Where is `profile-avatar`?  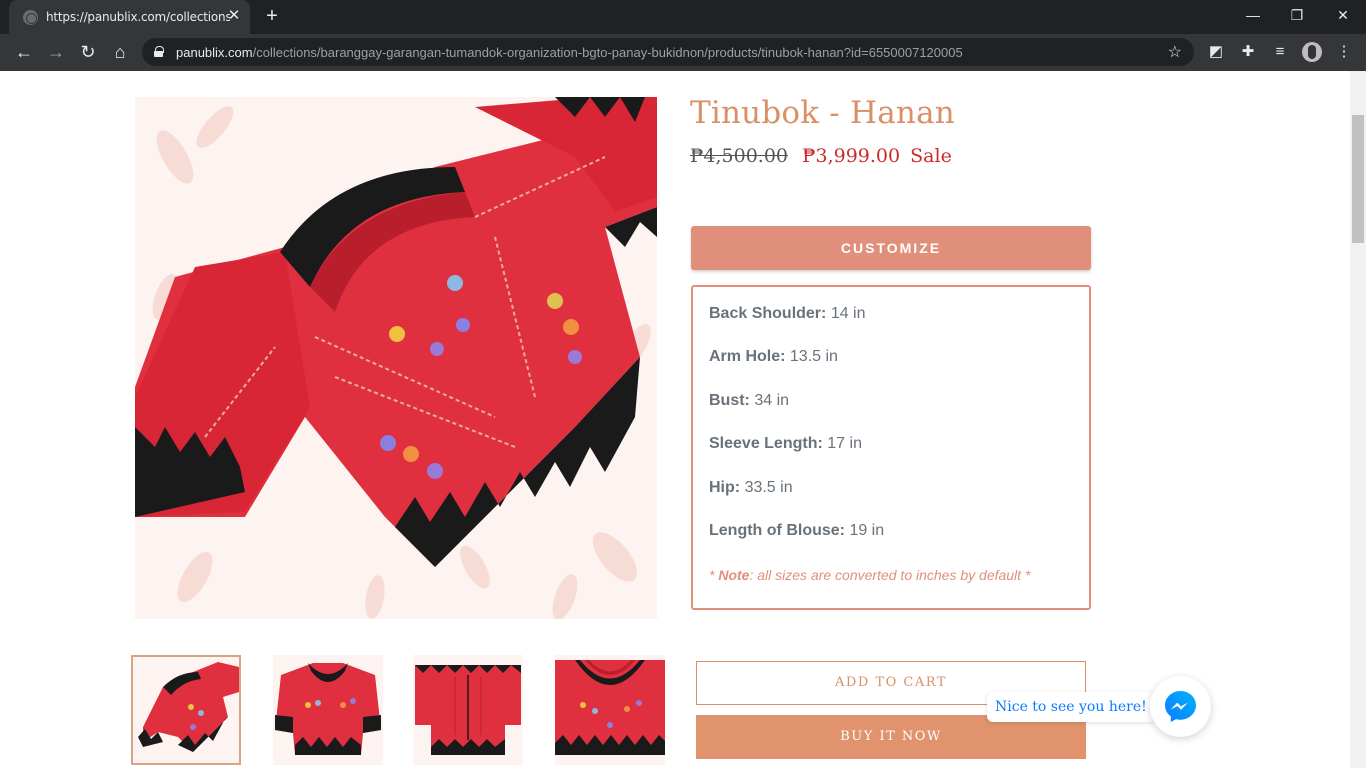 profile-avatar is located at coordinates (1312, 52).